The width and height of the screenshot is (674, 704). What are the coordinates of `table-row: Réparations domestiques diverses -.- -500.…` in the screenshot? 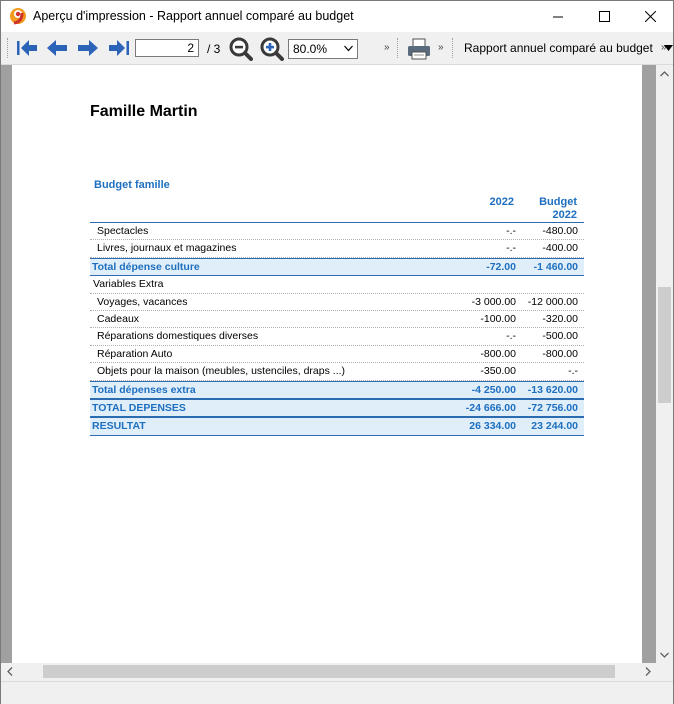 It's located at (337, 337).